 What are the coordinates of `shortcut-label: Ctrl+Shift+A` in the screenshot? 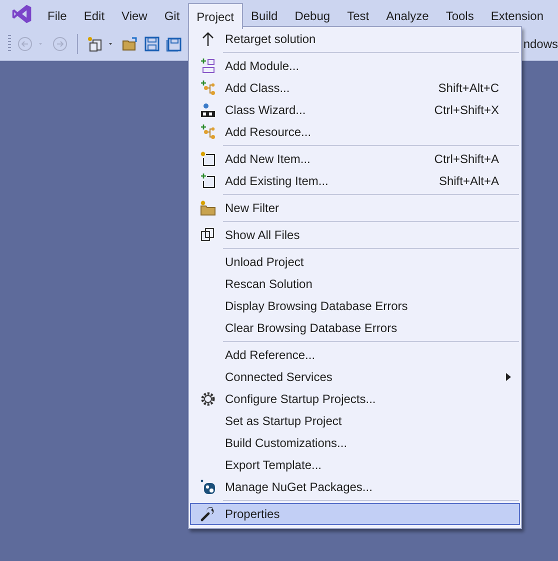 It's located at (466, 159).